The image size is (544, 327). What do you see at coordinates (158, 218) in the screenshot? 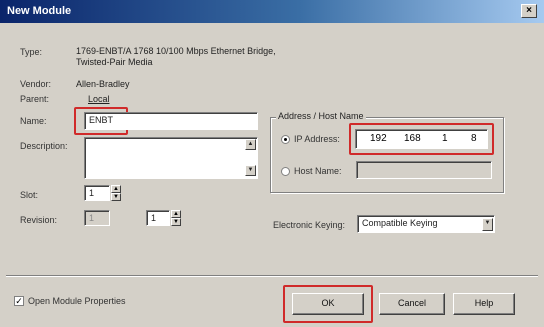
I see `revision-minor-input: 1` at bounding box center [158, 218].